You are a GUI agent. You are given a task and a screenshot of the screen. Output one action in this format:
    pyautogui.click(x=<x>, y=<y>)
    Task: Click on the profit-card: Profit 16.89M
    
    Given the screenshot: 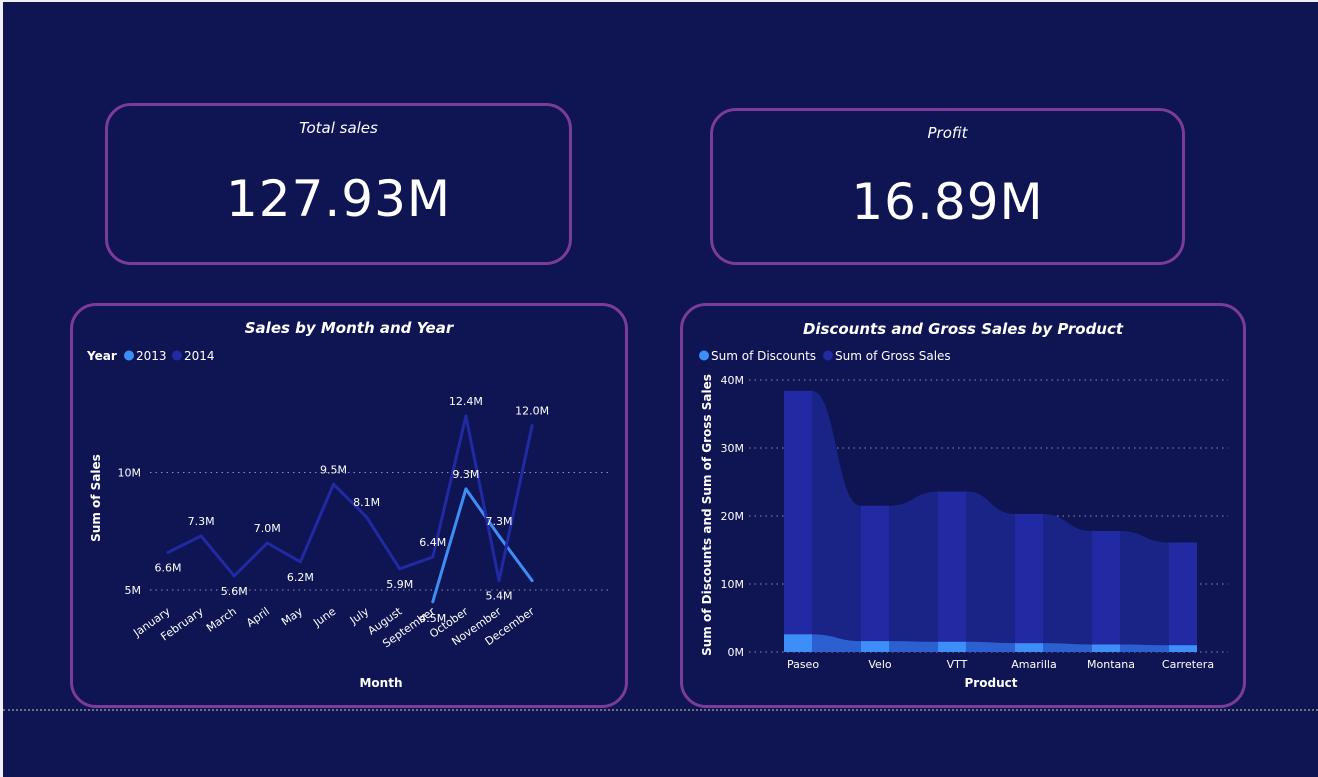 What is the action you would take?
    pyautogui.click(x=947, y=186)
    